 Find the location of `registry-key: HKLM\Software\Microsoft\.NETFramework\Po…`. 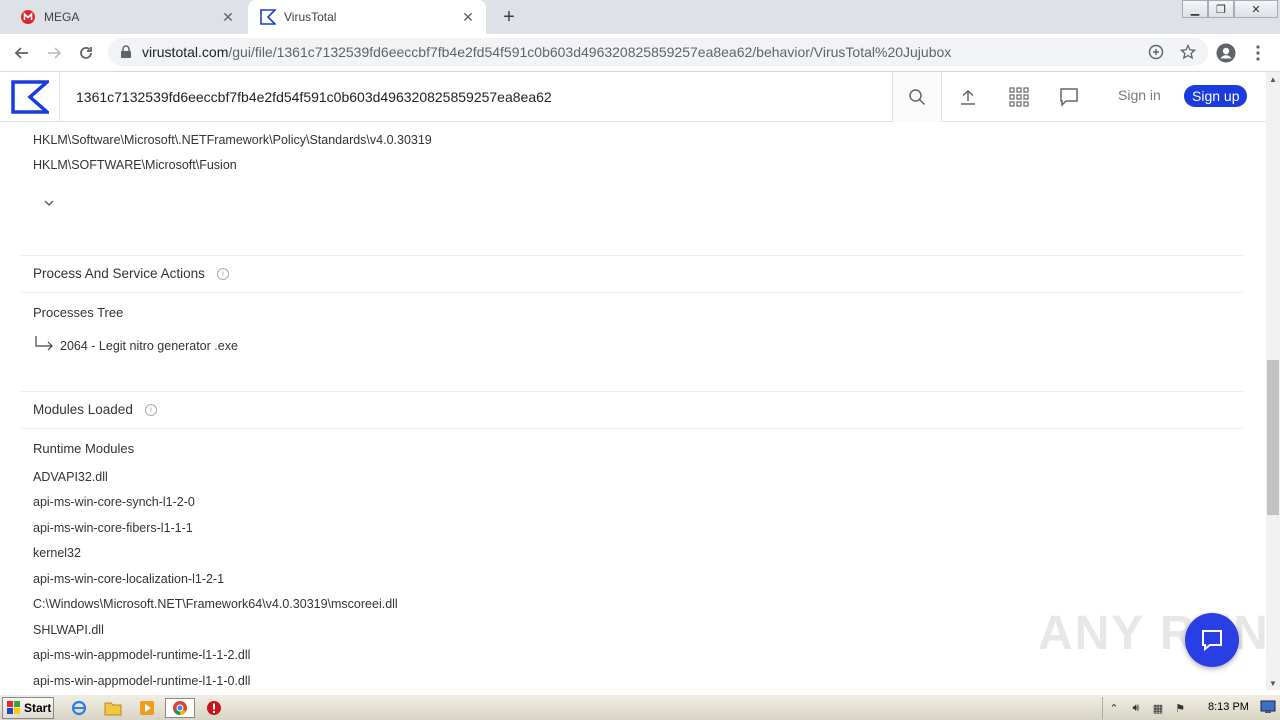

registry-key: HKLM\Software\Microsoft\.NETFramework\Po… is located at coordinates (232, 140).